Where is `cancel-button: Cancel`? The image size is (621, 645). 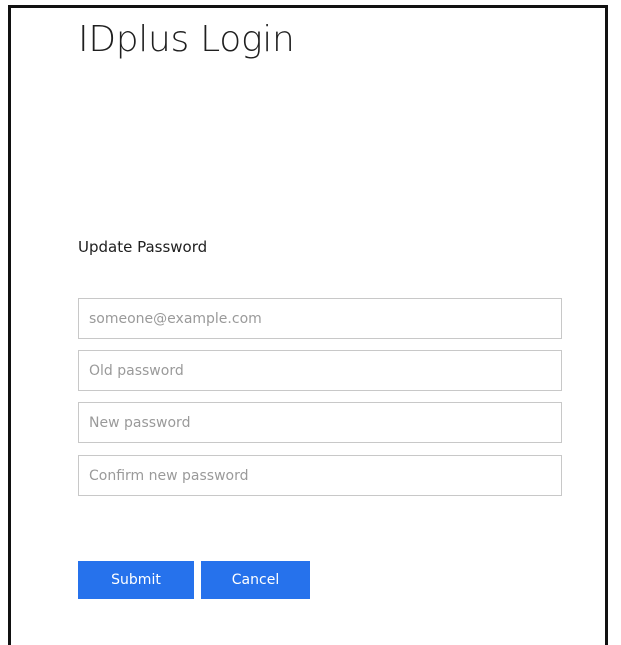 cancel-button: Cancel is located at coordinates (255, 580).